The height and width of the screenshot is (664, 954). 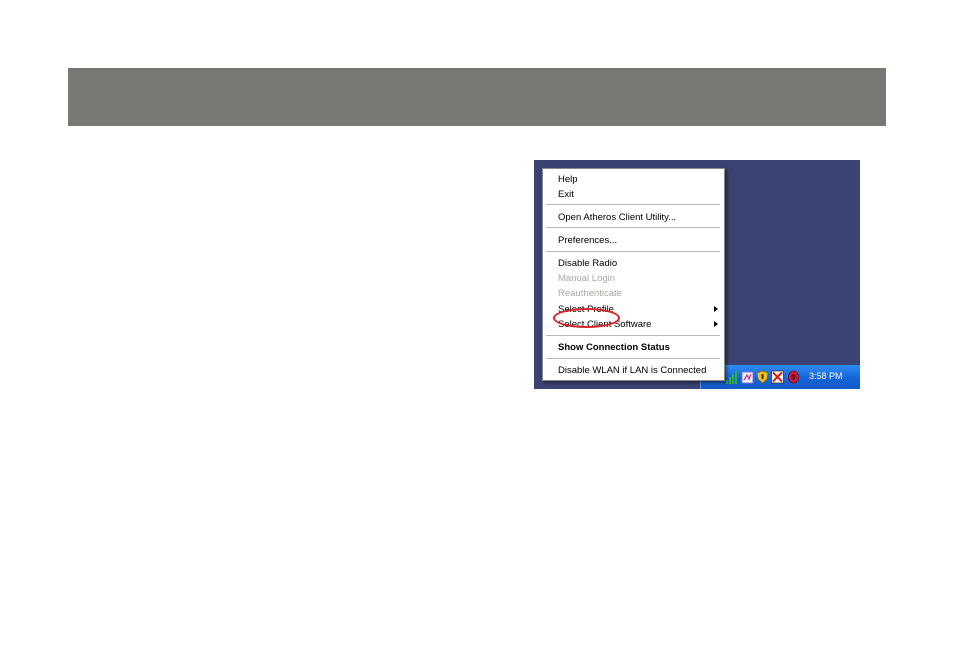 I want to click on menu-item-help: Help, so click(x=633, y=179).